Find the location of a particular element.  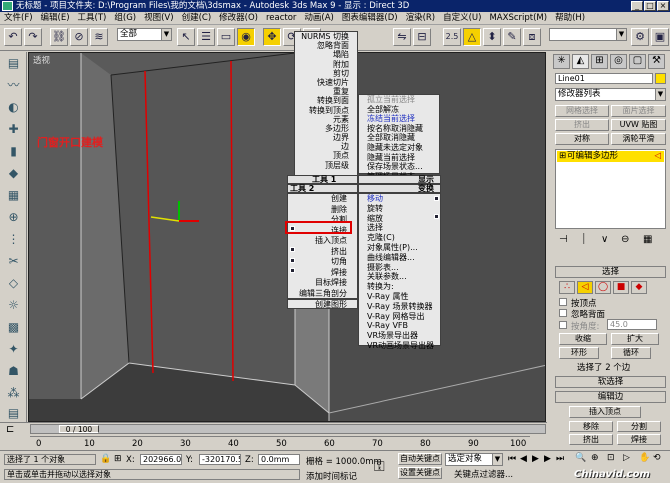

configure-sets-icon: ▦ is located at coordinates (647, 239).